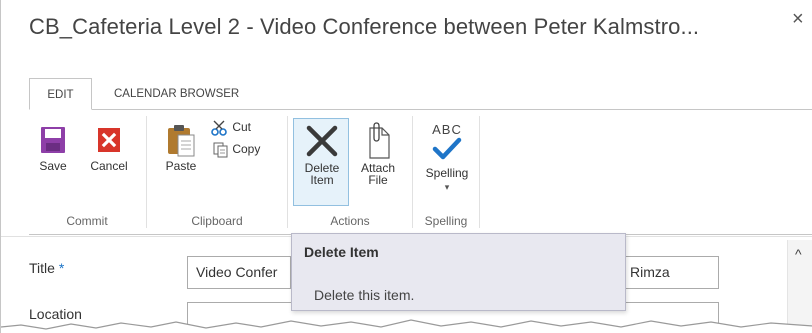 The width and height of the screenshot is (812, 333). Describe the element at coordinates (181, 141) in the screenshot. I see `paste-icon` at that location.